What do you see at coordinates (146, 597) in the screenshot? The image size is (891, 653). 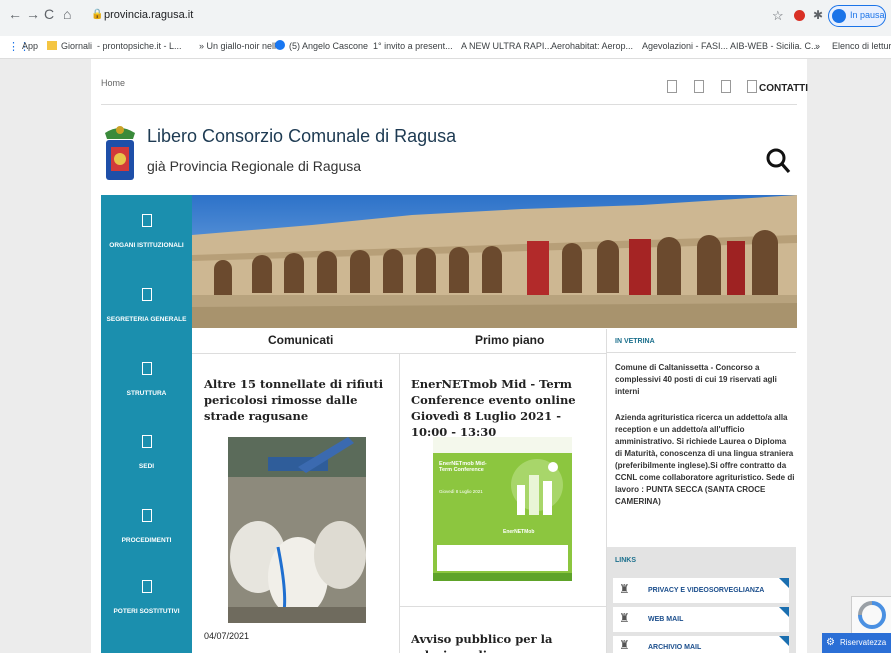 I see `sidebar-item-poteri-sostitutivi: POTERI SOSTITUTIVI` at bounding box center [146, 597].